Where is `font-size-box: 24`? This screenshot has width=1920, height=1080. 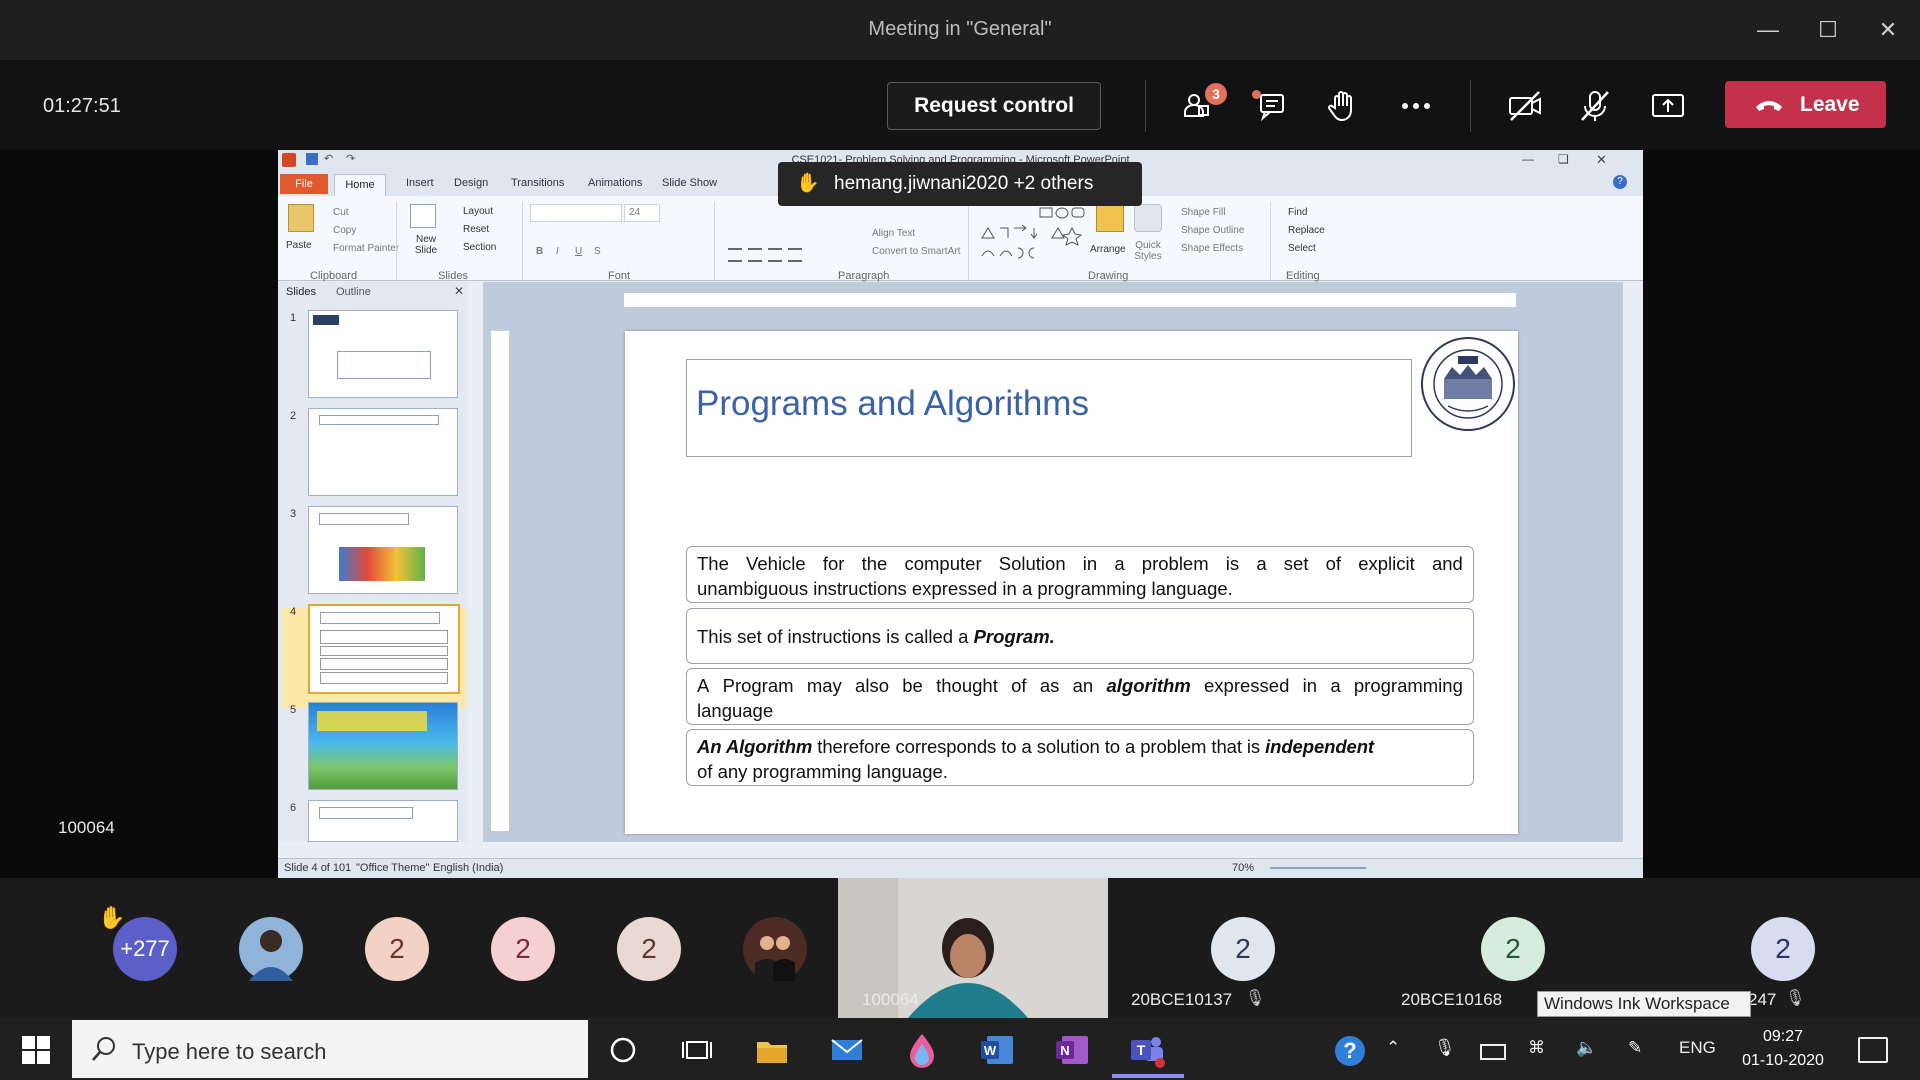 font-size-box: 24 is located at coordinates (642, 213).